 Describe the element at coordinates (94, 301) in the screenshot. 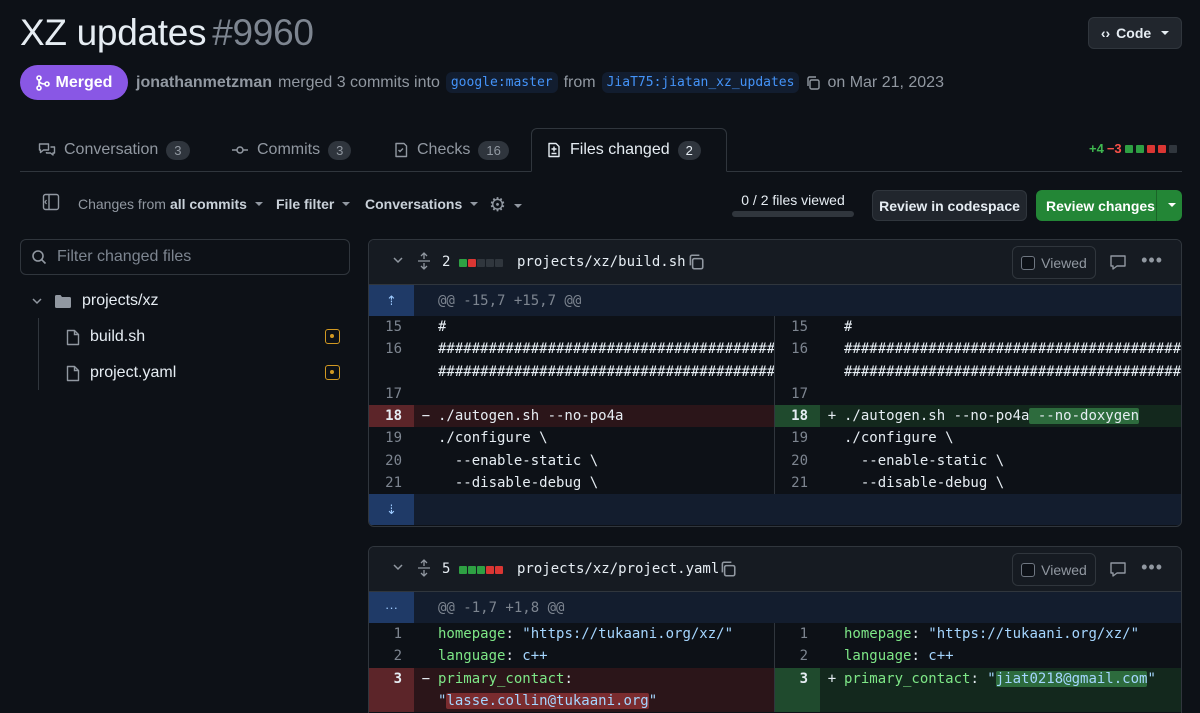

I see `tree-folder-projects-xz: projects/xz` at that location.